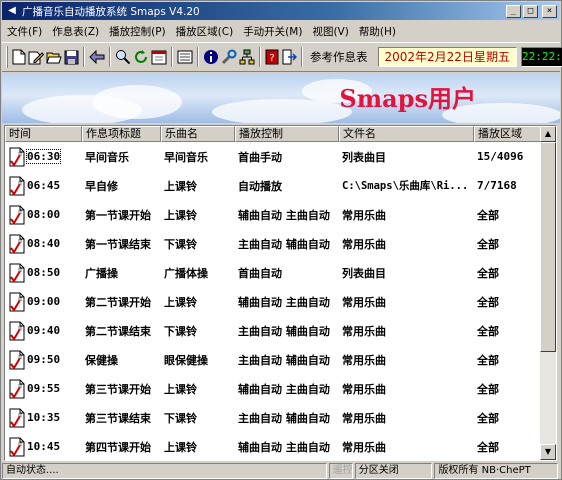 The width and height of the screenshot is (562, 480). Describe the element at coordinates (24, 31) in the screenshot. I see `menu-file: 文件(F)` at that location.